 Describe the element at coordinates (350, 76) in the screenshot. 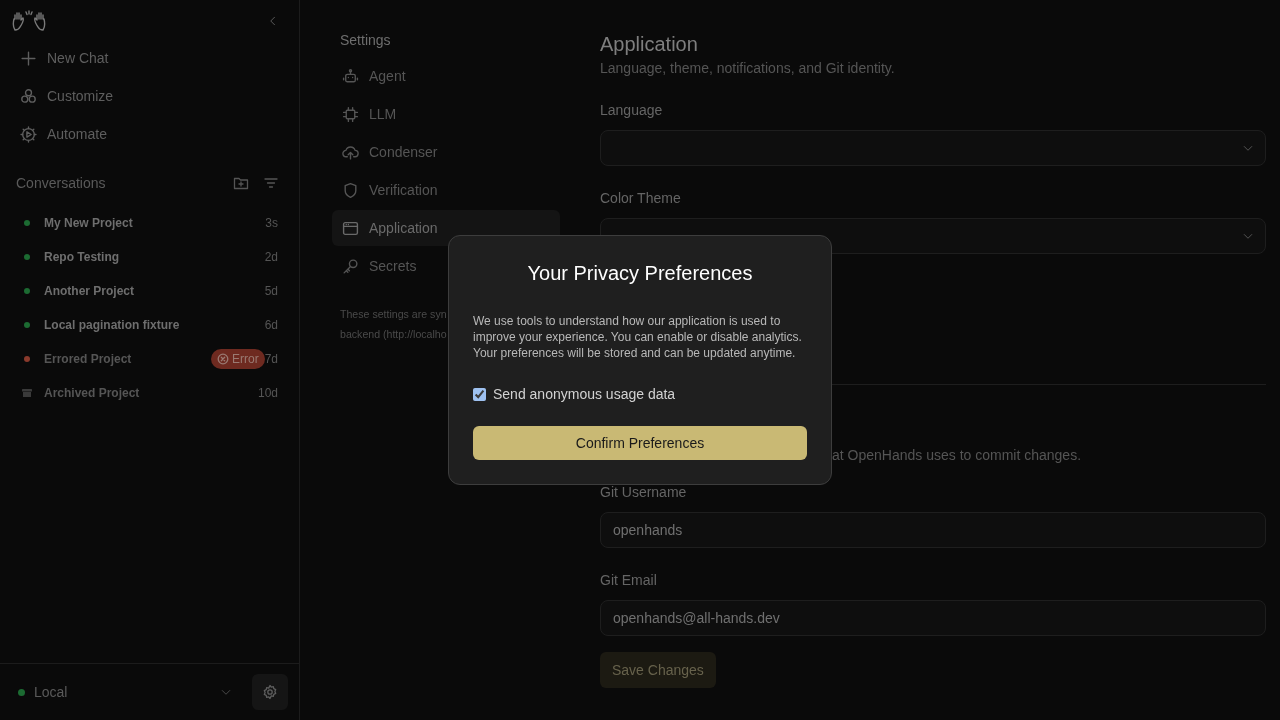

I see `robot-icon` at that location.